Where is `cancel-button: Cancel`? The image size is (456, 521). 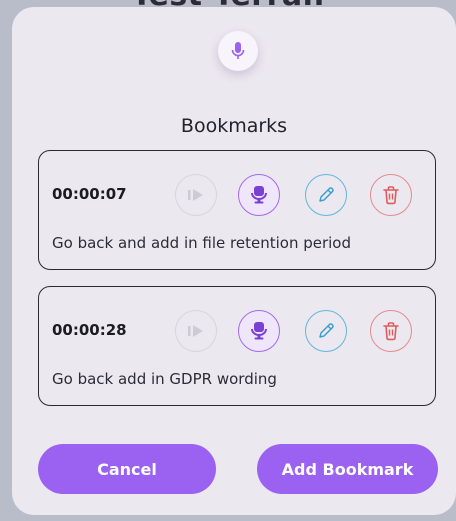 cancel-button: Cancel is located at coordinates (127, 469).